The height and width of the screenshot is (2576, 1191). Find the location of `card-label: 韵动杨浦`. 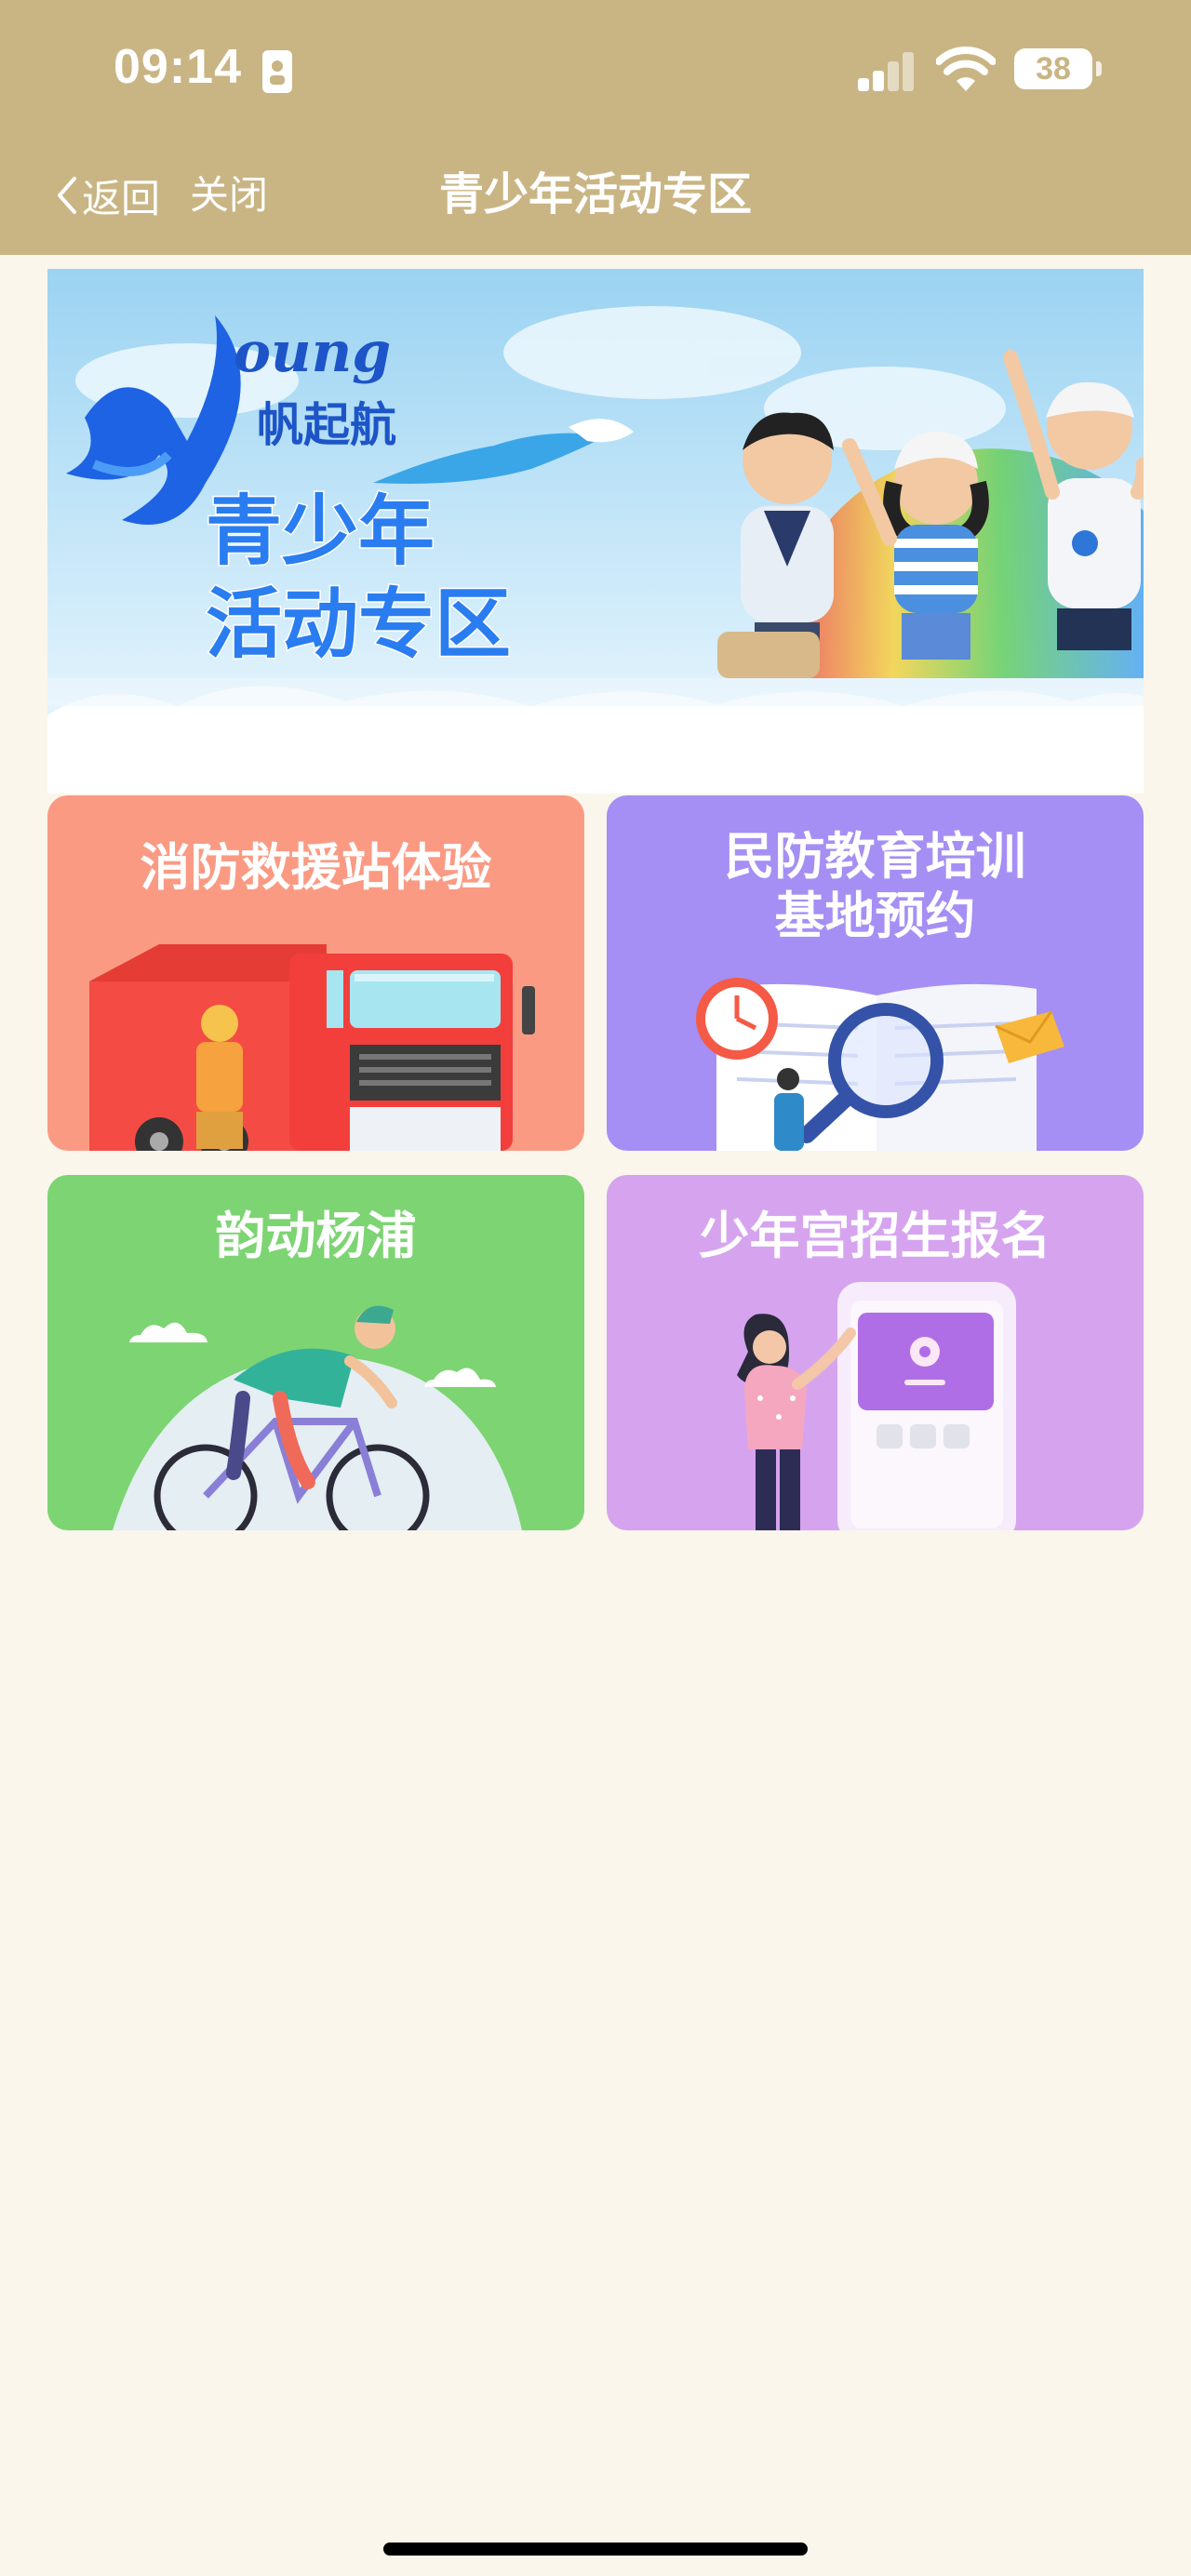

card-label: 韵动杨浦 is located at coordinates (316, 1236).